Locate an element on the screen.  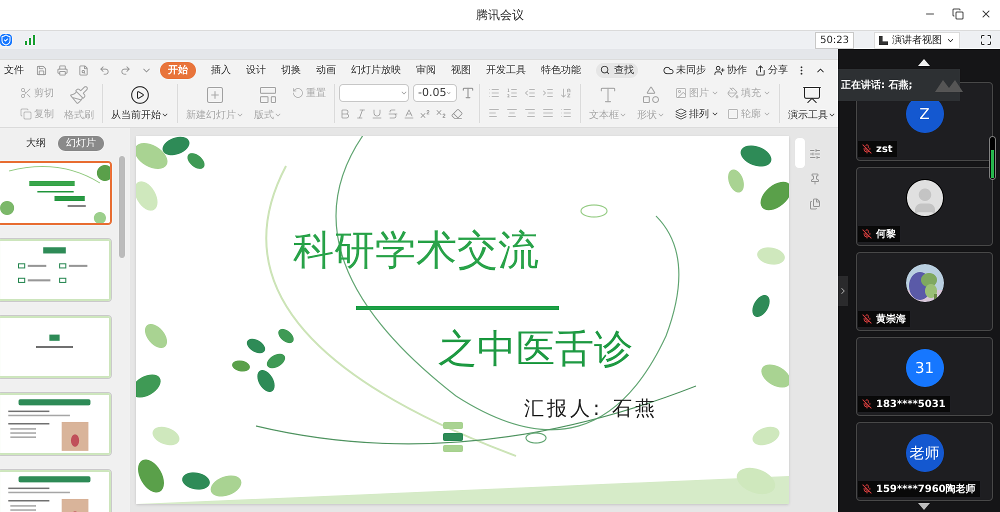
subscript-icon is located at coordinates (441, 114).